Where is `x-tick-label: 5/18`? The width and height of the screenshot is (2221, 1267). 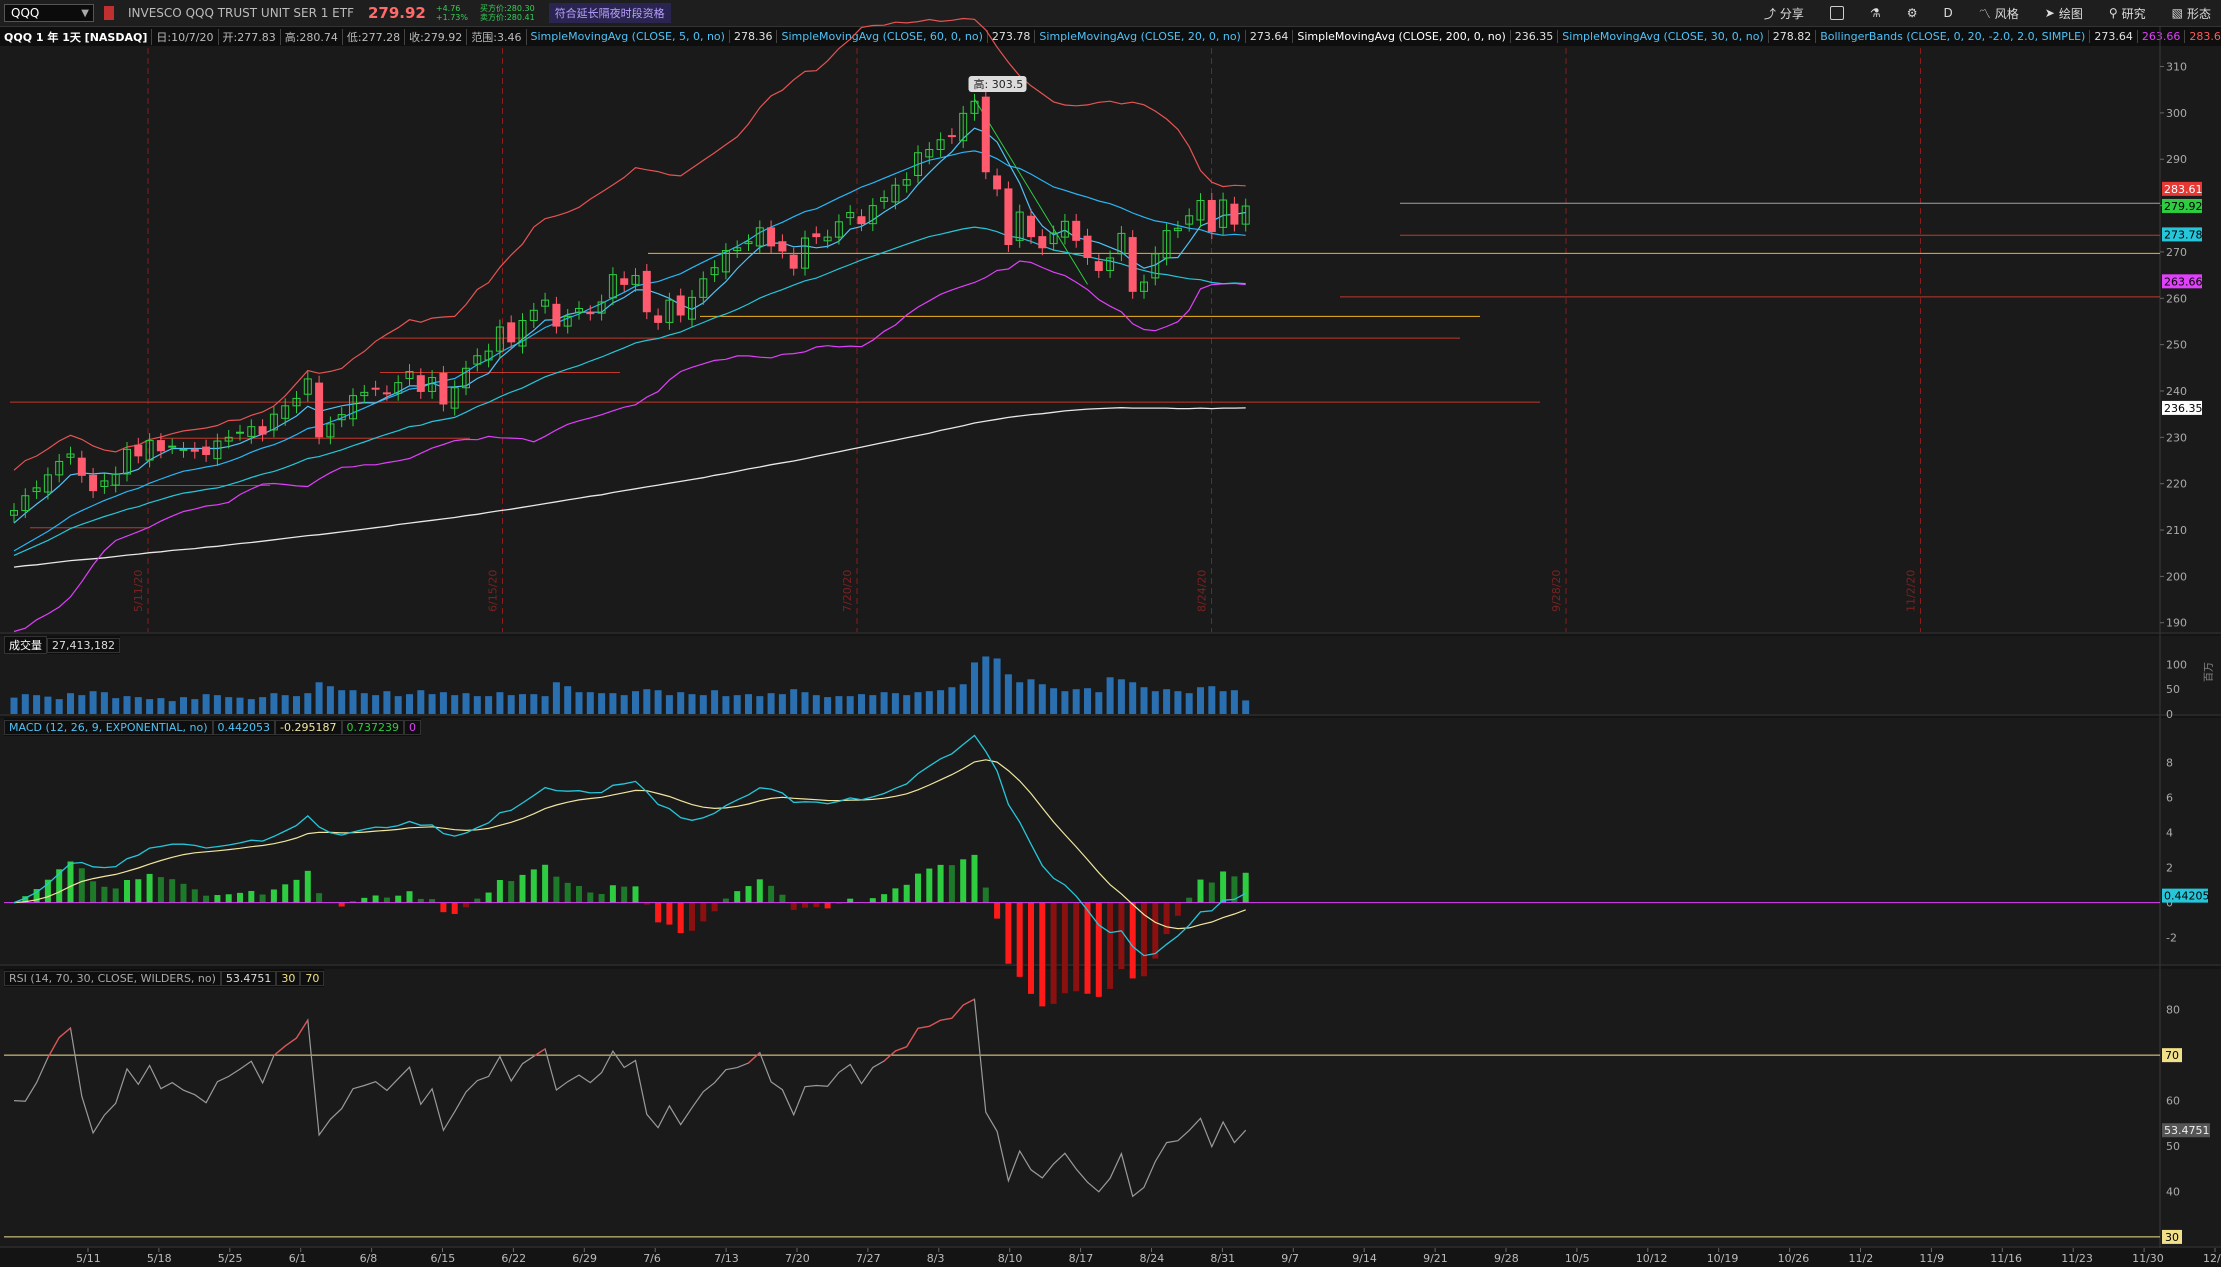 x-tick-label: 5/18 is located at coordinates (159, 1258).